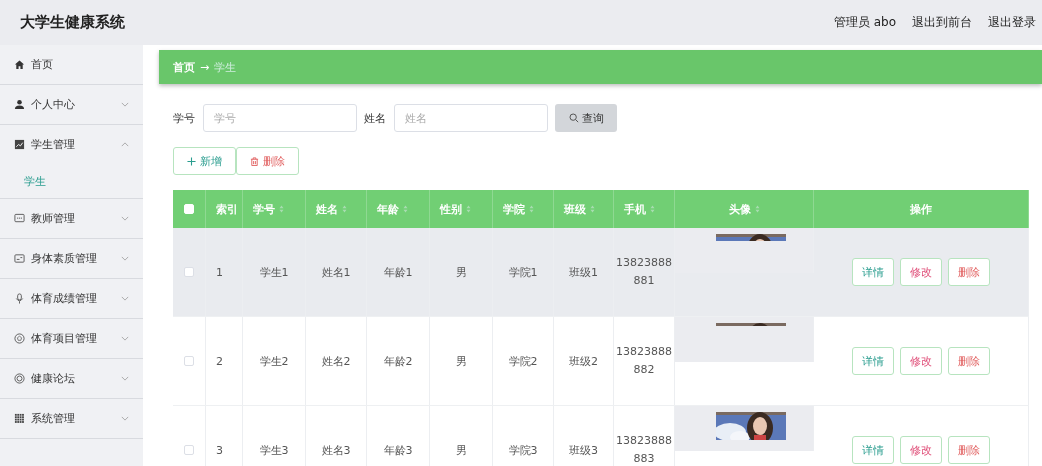  Describe the element at coordinates (644, 272) in the screenshot. I see `table-cell-text: 13823888 881` at that location.